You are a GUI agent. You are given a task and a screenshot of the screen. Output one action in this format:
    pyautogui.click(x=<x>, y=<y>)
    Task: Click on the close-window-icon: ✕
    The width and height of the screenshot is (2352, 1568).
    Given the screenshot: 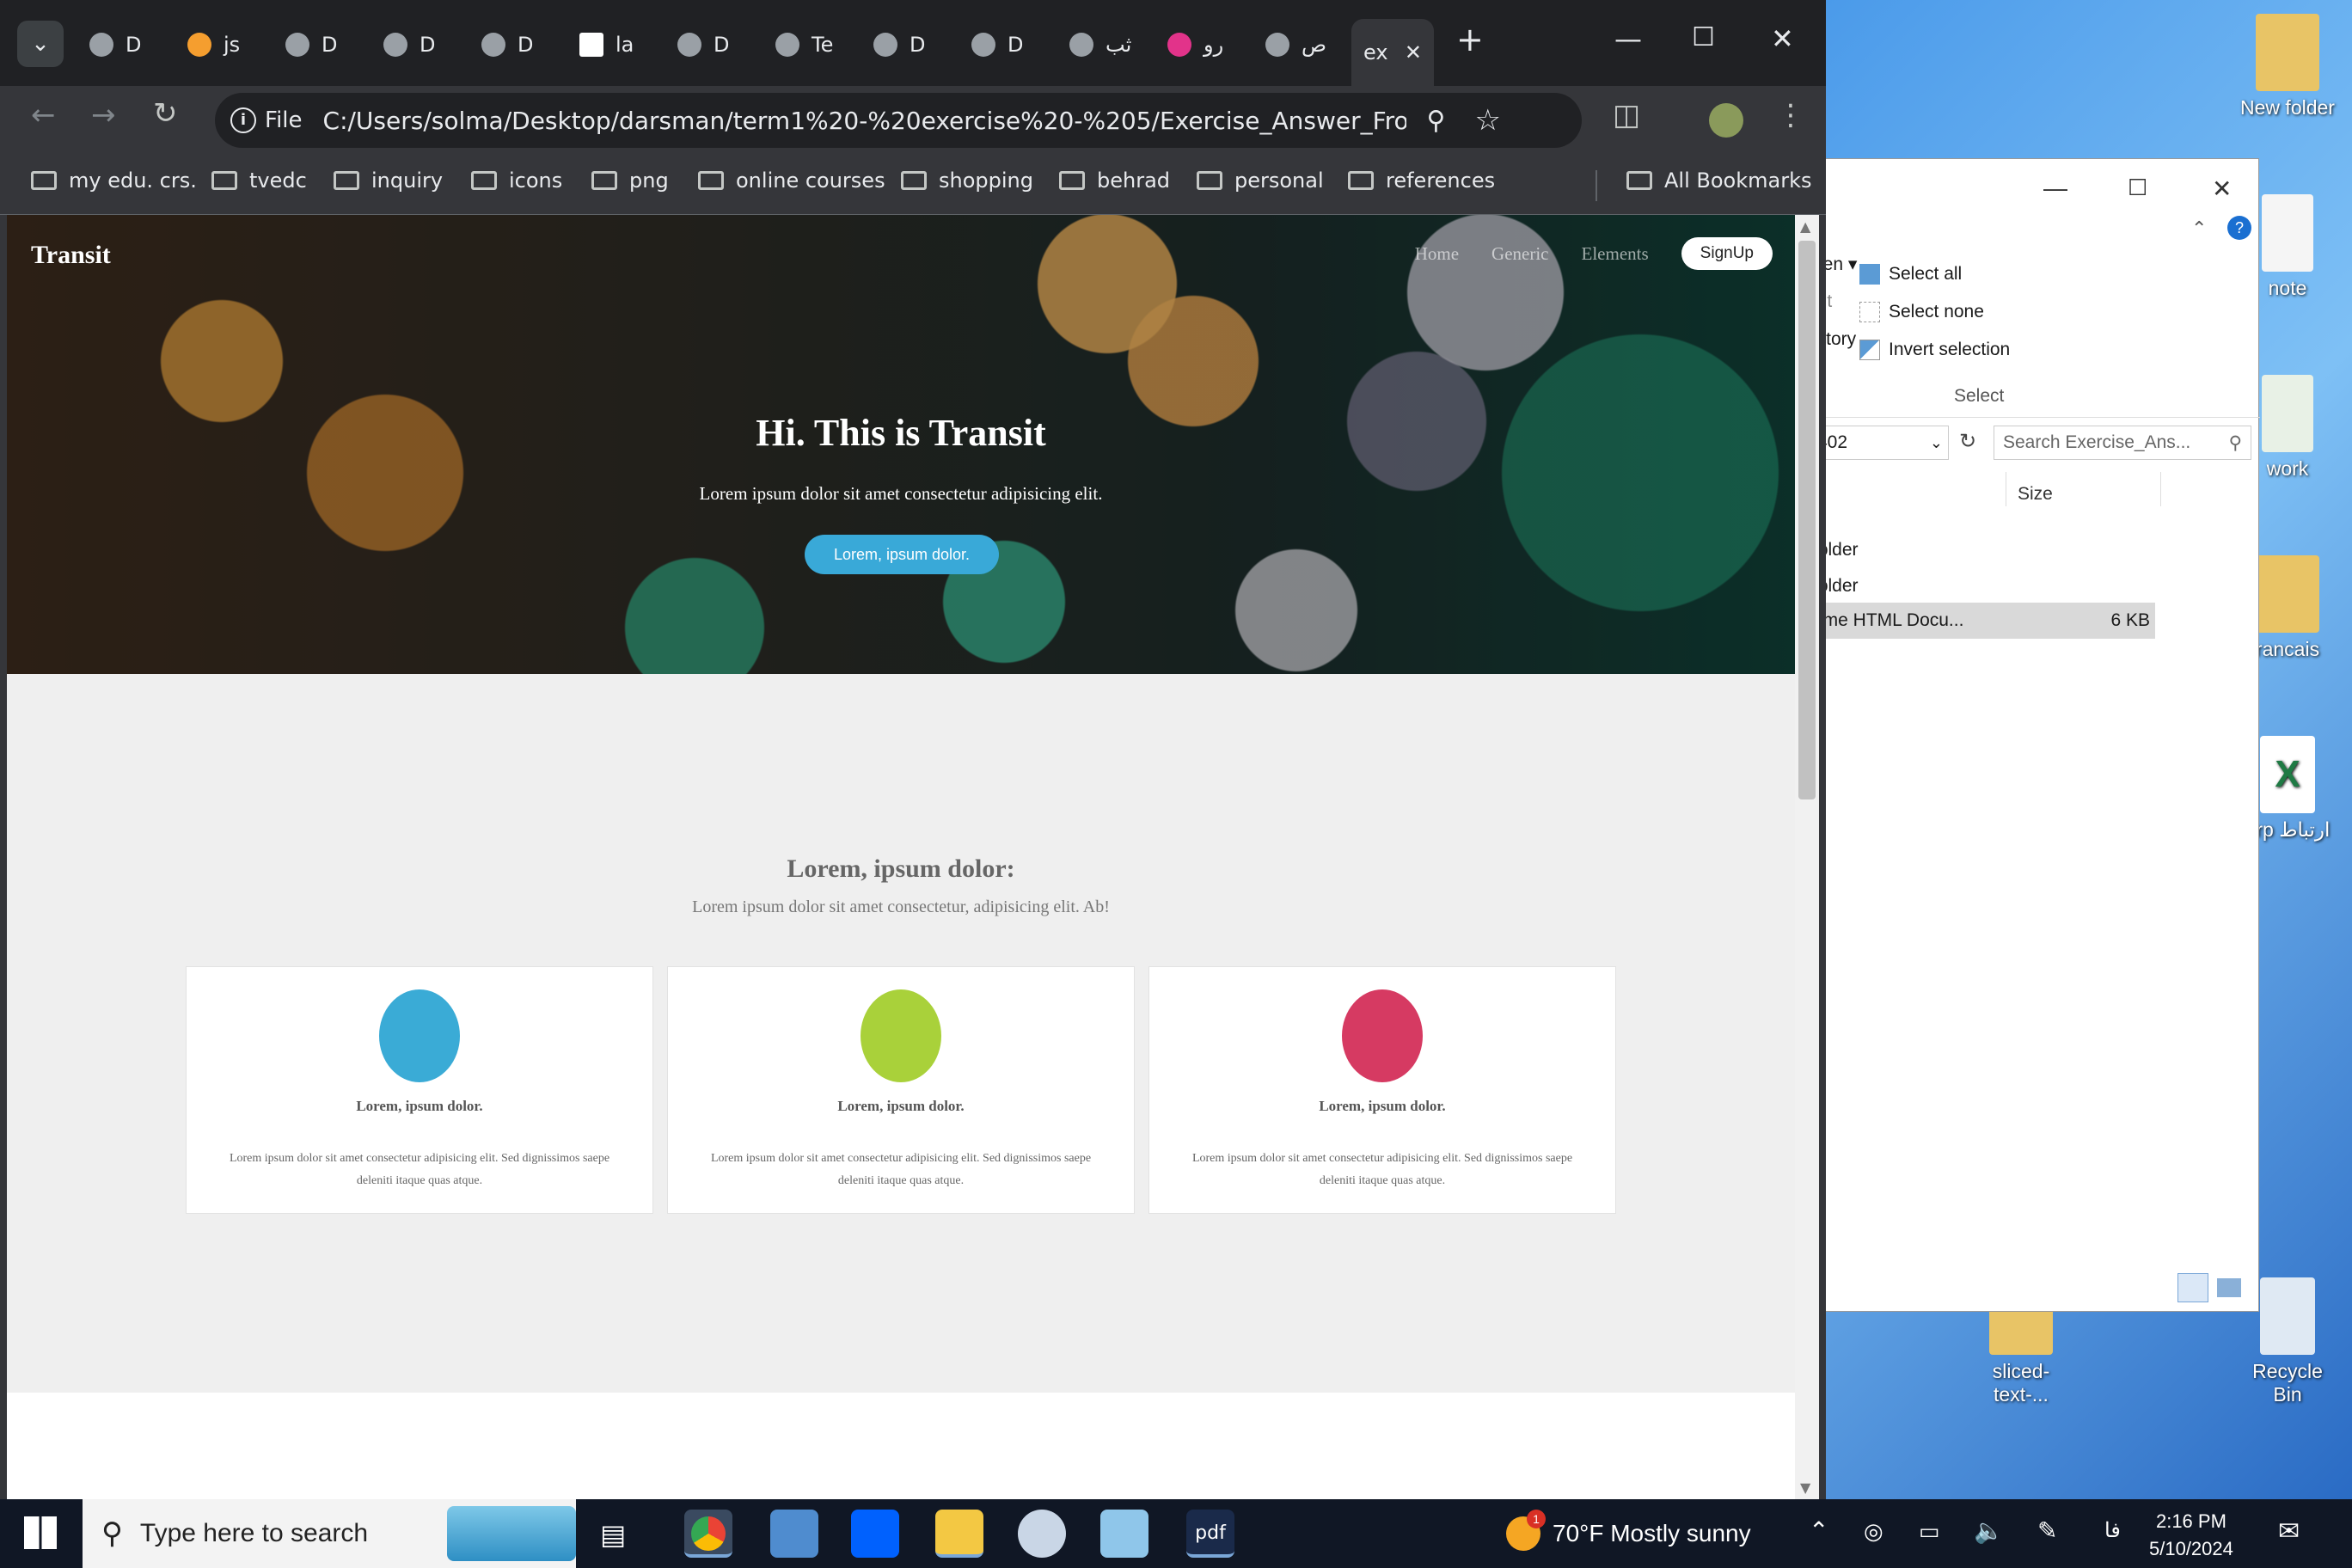 What is the action you would take?
    pyautogui.click(x=1782, y=38)
    